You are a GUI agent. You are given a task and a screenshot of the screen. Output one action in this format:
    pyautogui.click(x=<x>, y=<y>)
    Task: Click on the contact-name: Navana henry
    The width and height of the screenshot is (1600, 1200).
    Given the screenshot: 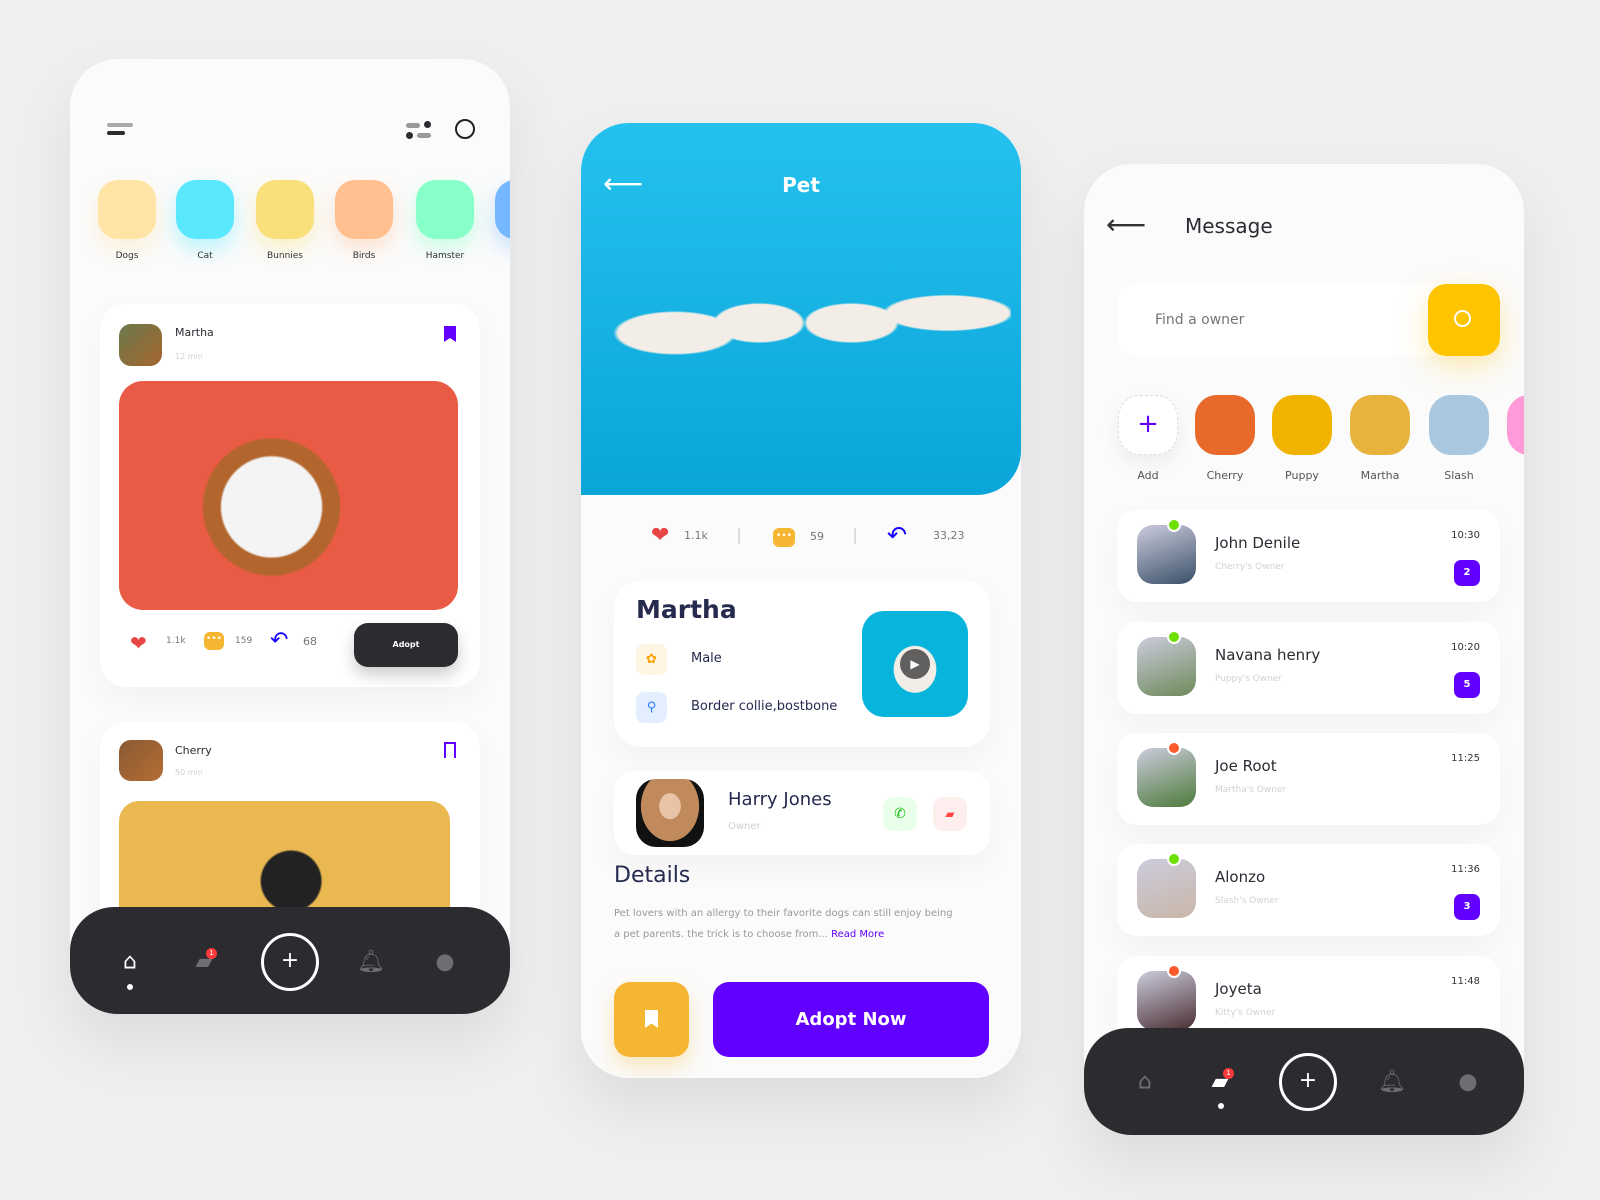 What is the action you would take?
    pyautogui.click(x=1268, y=655)
    